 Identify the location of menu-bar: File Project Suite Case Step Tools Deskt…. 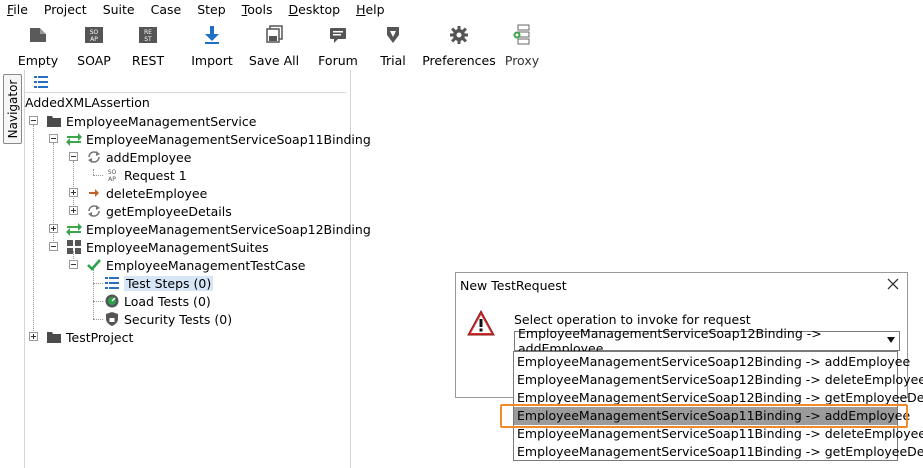
(461, 9).